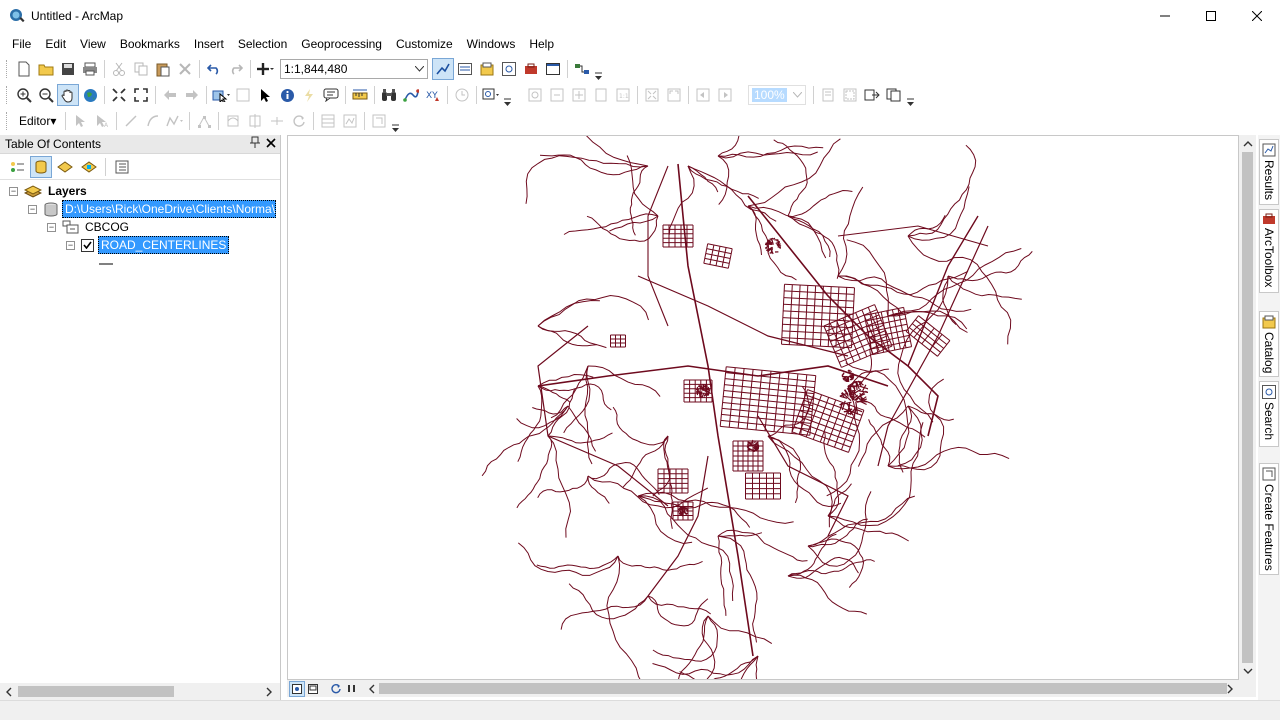 The width and height of the screenshot is (1280, 720). Describe the element at coordinates (21, 44) in the screenshot. I see `menu-file: File` at that location.